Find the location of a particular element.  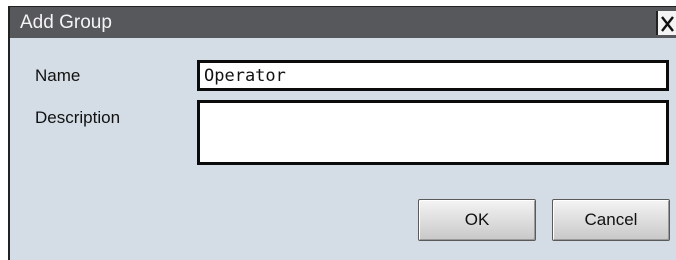

ok-button: OK is located at coordinates (477, 220).